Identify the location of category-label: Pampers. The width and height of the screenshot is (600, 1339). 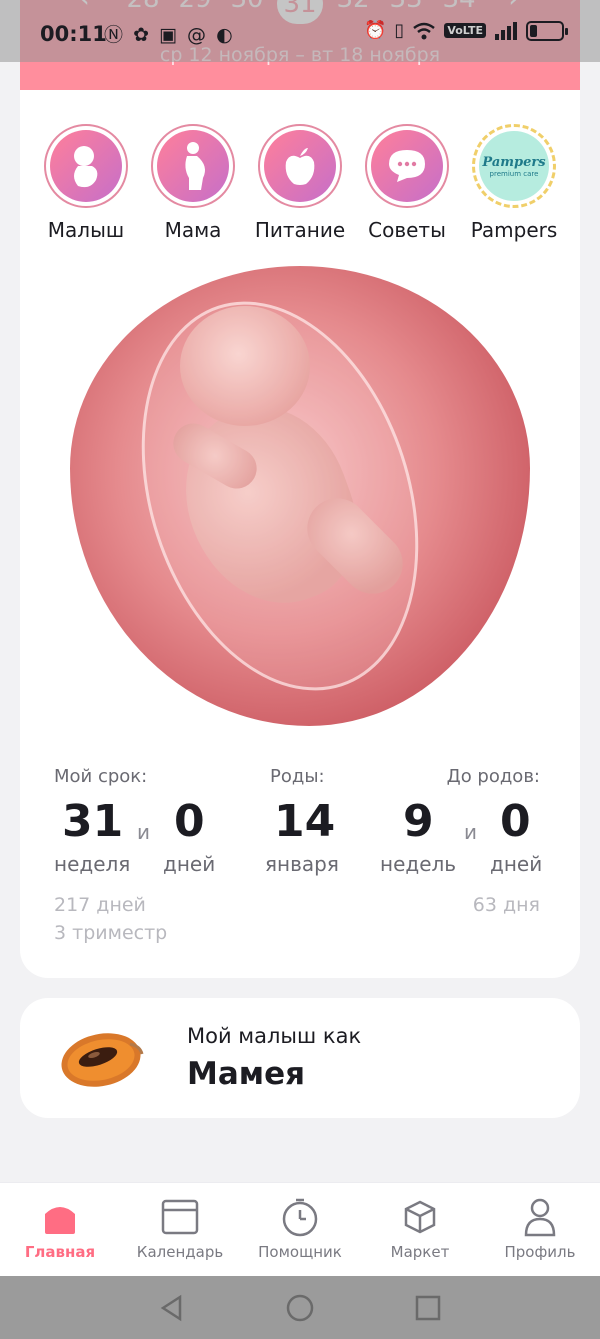
(514, 230).